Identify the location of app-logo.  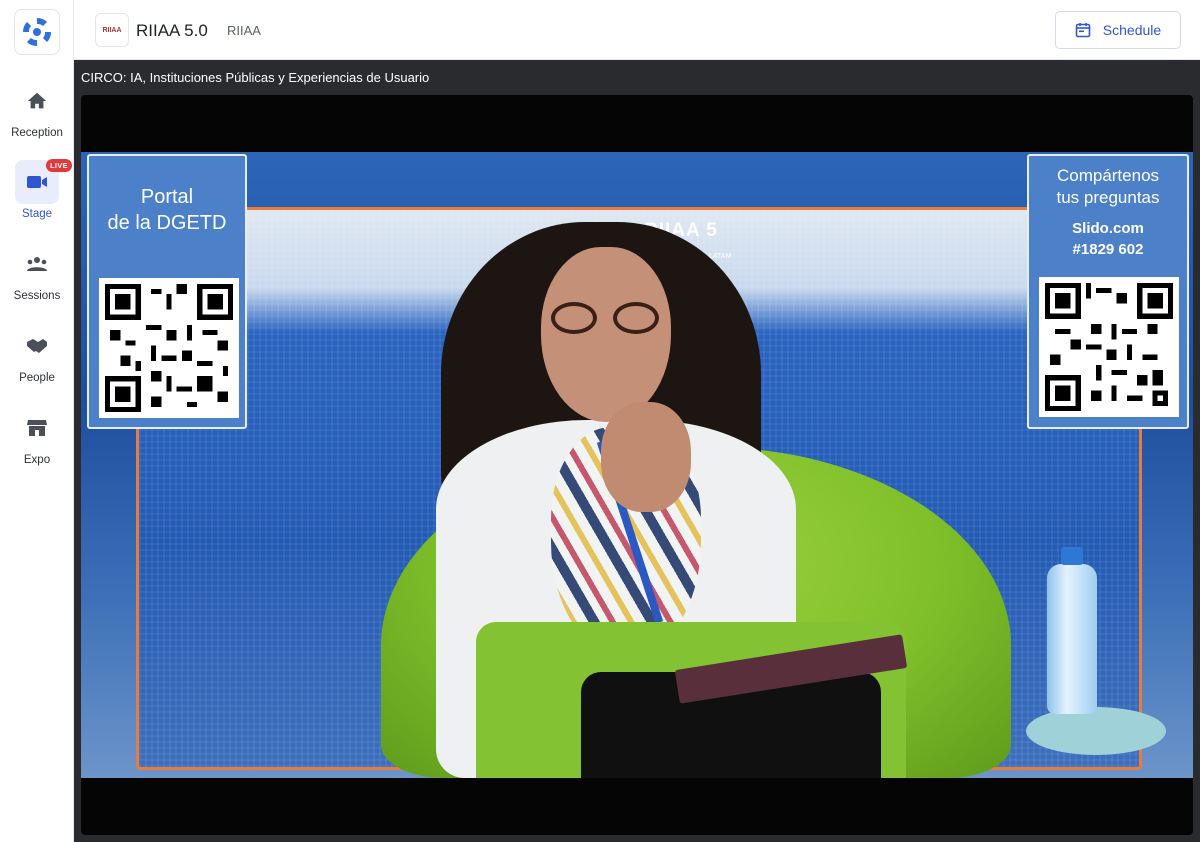
(37, 32).